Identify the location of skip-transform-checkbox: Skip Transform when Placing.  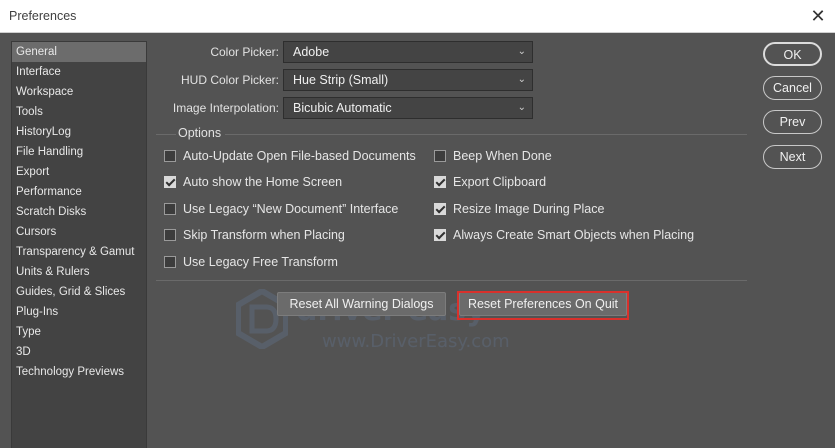
(294, 236).